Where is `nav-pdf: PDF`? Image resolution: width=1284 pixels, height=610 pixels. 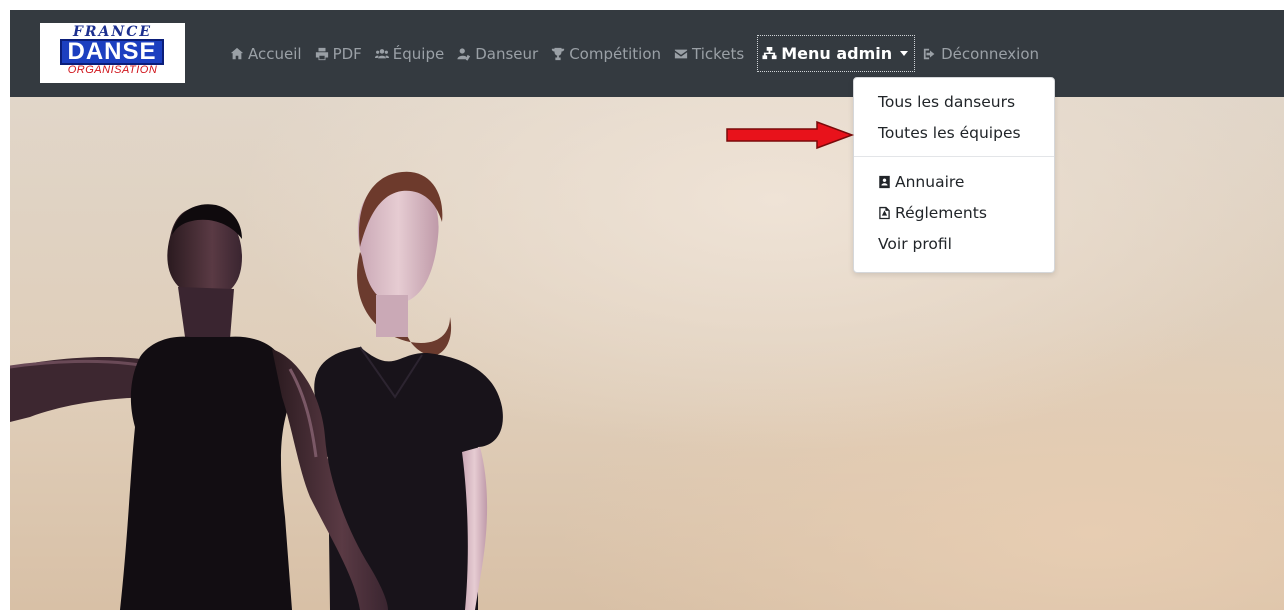
nav-pdf: PDF is located at coordinates (338, 54).